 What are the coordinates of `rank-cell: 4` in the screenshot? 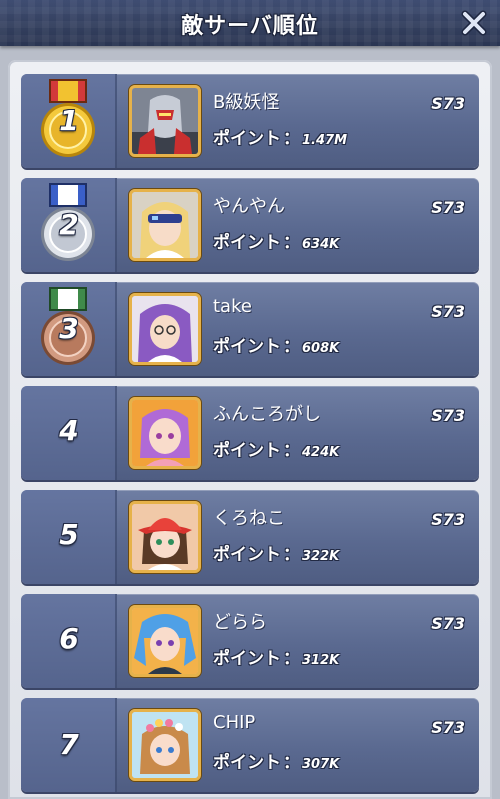 It's located at (69, 433).